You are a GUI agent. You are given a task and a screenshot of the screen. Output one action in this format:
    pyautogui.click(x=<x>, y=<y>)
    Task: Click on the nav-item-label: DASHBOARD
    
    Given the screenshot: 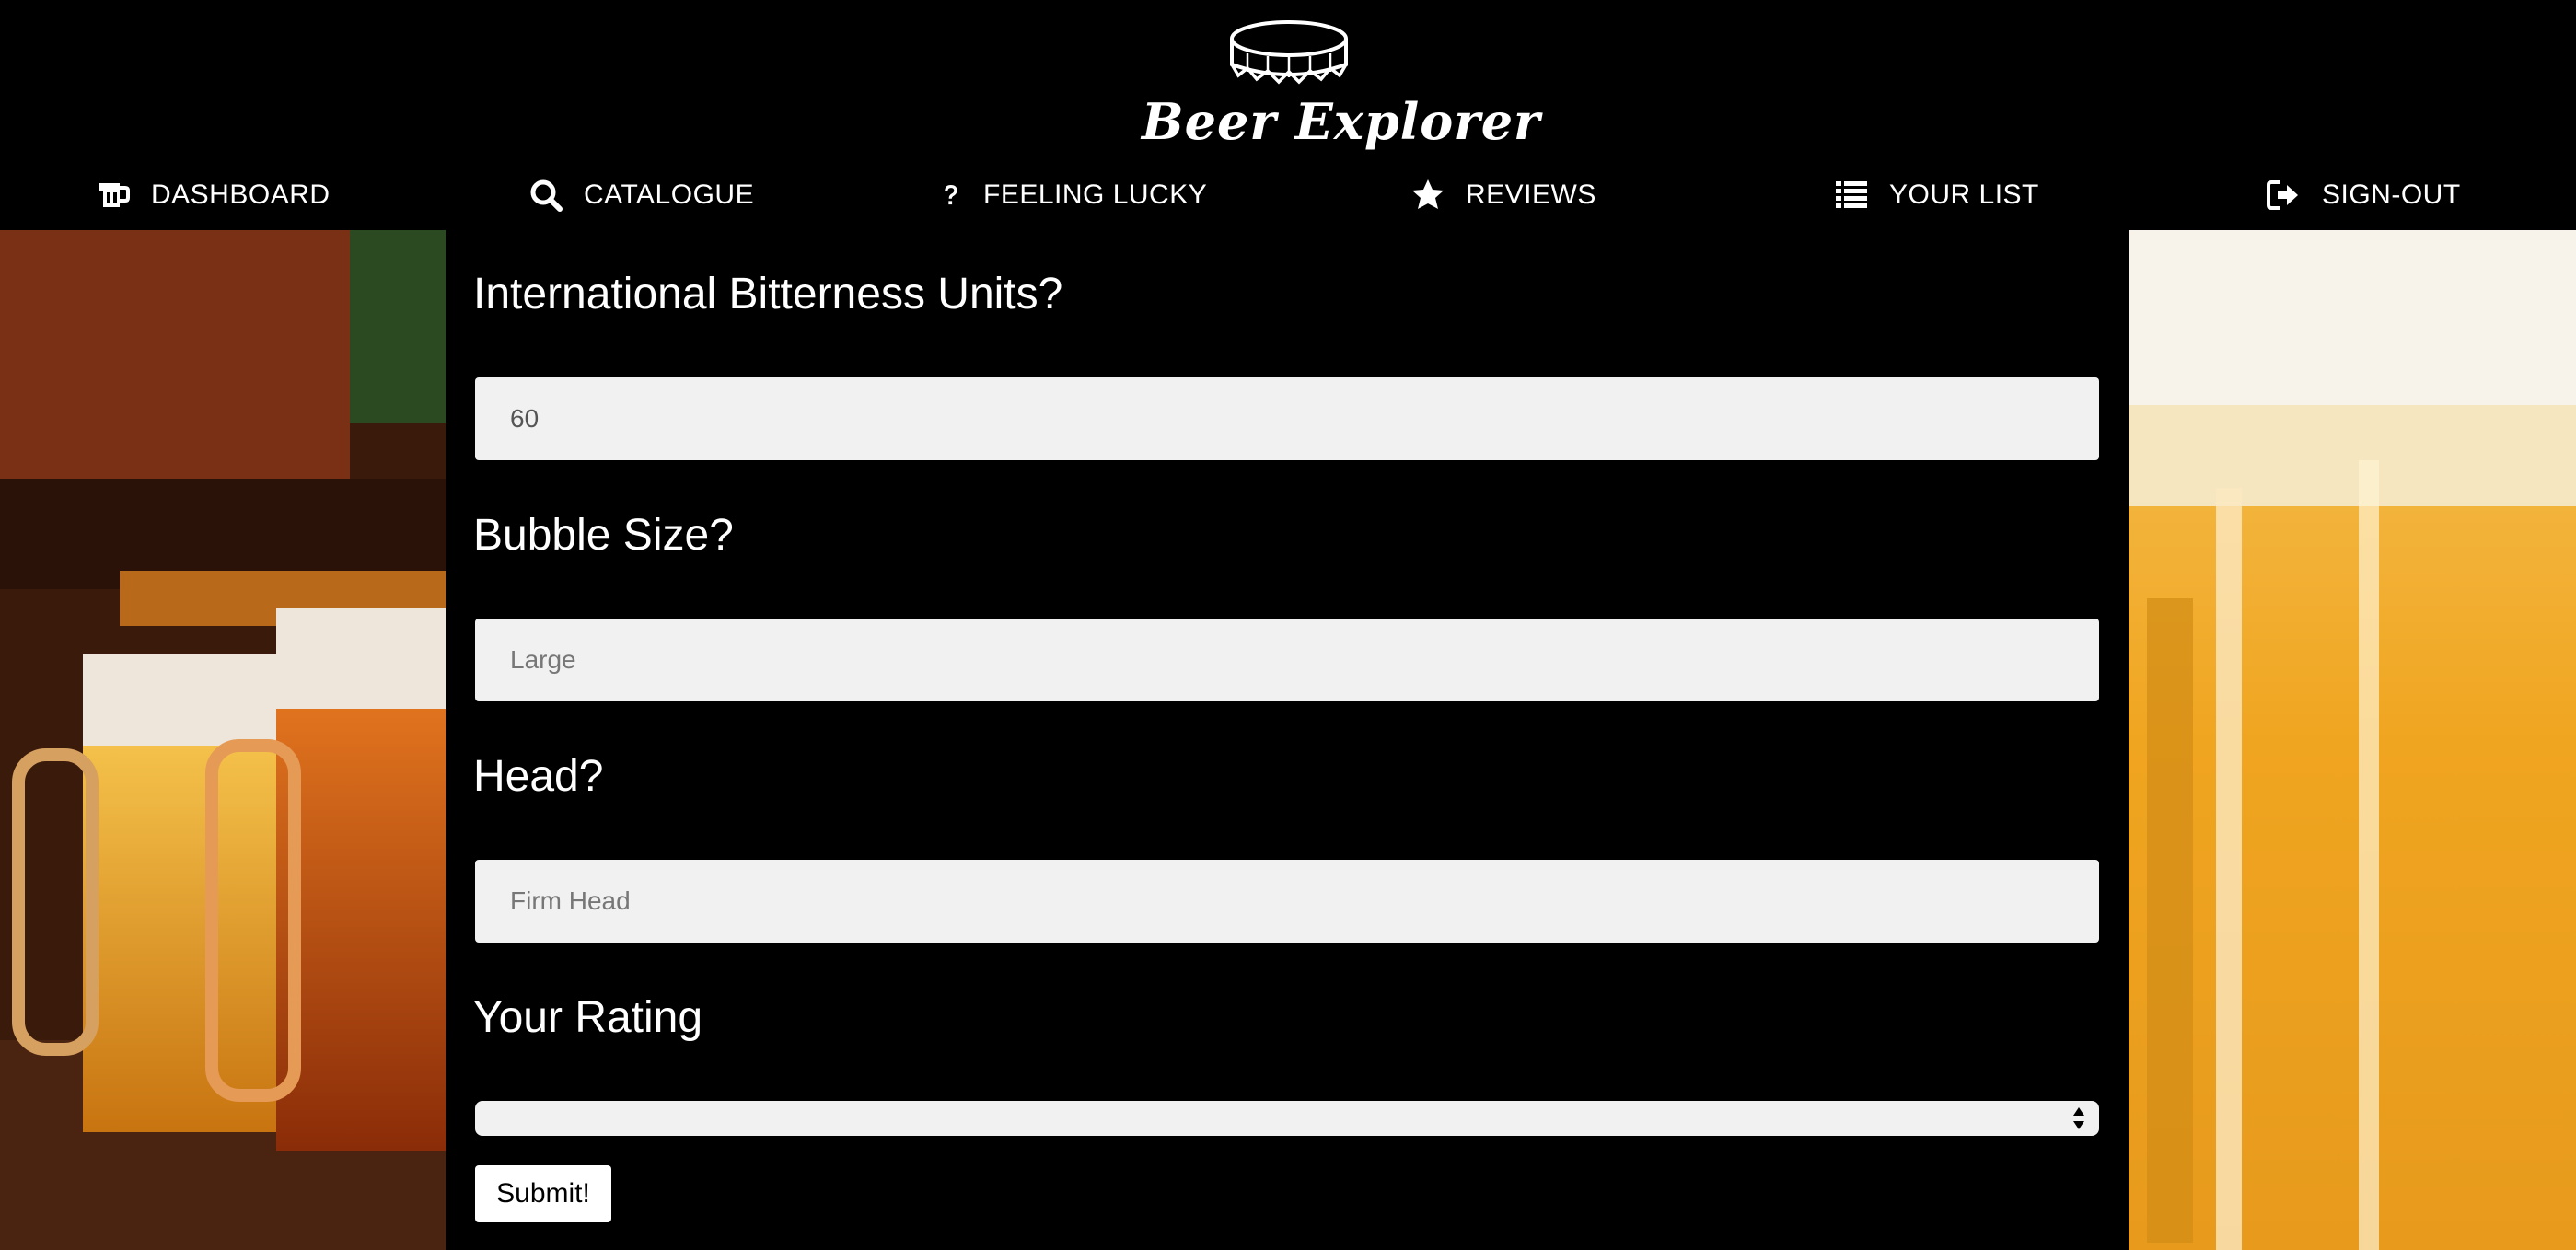 What is the action you would take?
    pyautogui.click(x=241, y=194)
    